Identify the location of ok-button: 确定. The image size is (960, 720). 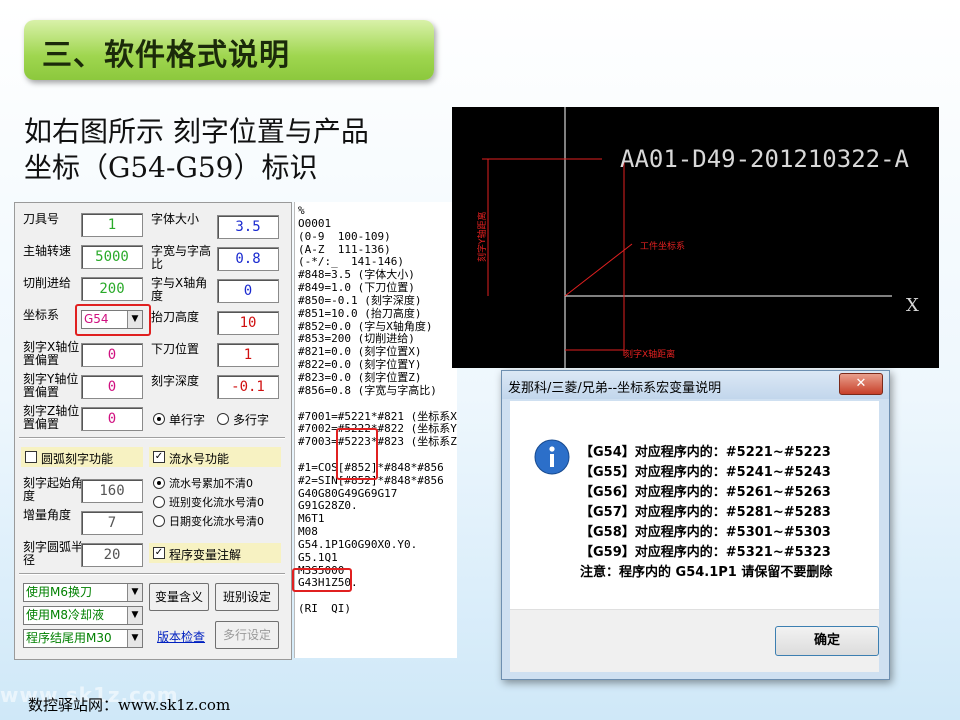
(827, 641).